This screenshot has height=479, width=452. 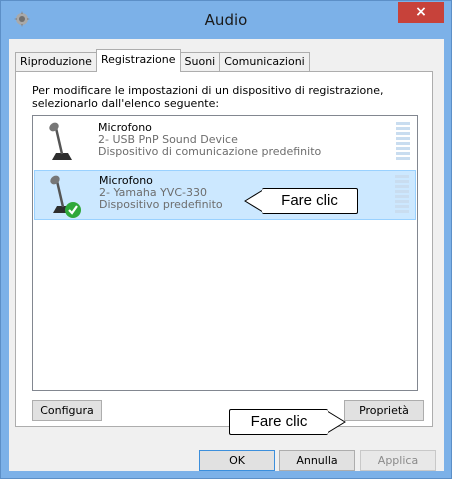 I want to click on callout-properties: Fare clic, so click(x=278, y=422).